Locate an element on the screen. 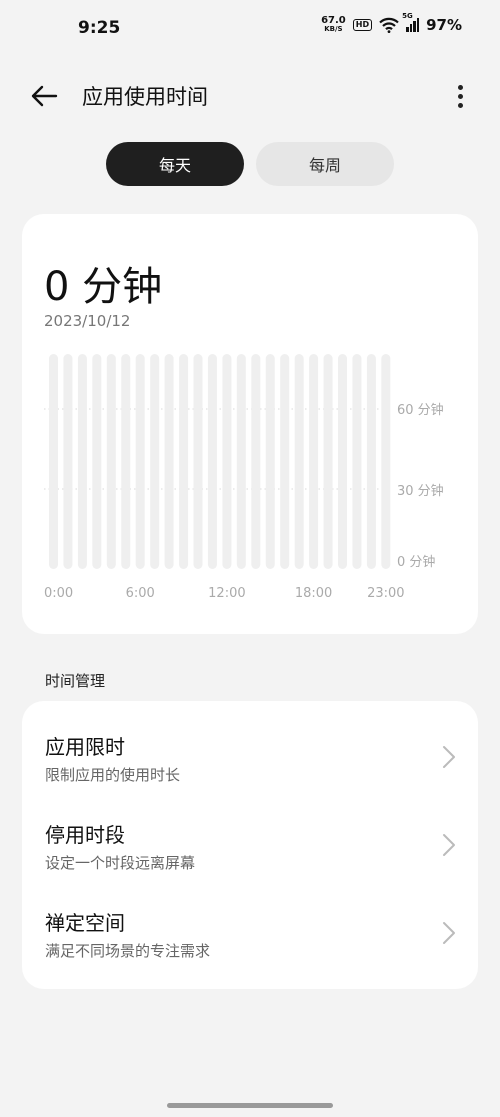 This screenshot has height=1117, width=500. more-options-button is located at coordinates (460, 96).